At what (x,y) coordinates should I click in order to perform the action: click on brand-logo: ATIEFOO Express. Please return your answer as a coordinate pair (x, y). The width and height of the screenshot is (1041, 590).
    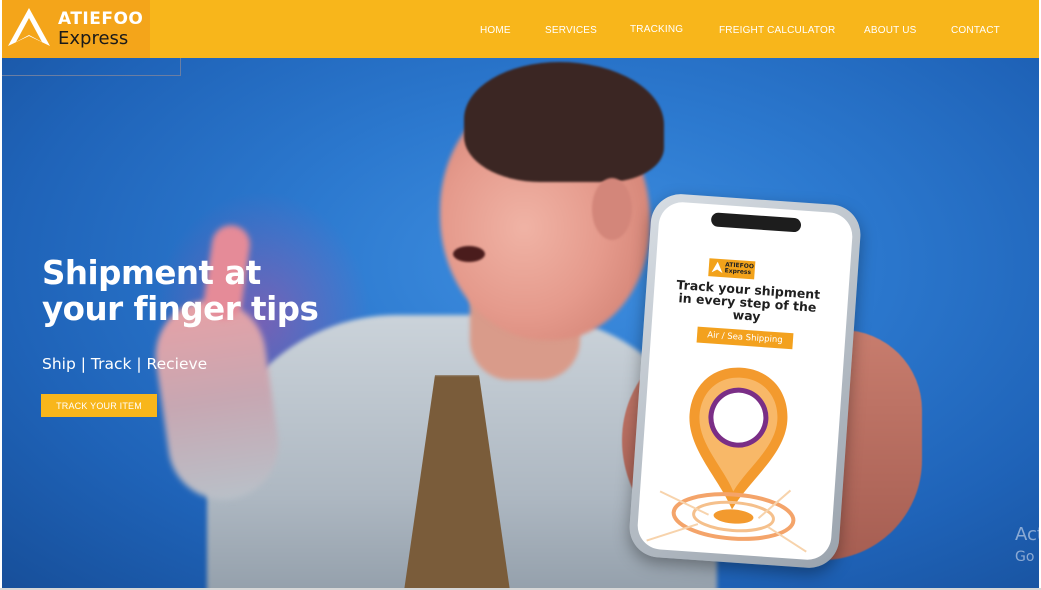
    Looking at the image, I should click on (76, 29).